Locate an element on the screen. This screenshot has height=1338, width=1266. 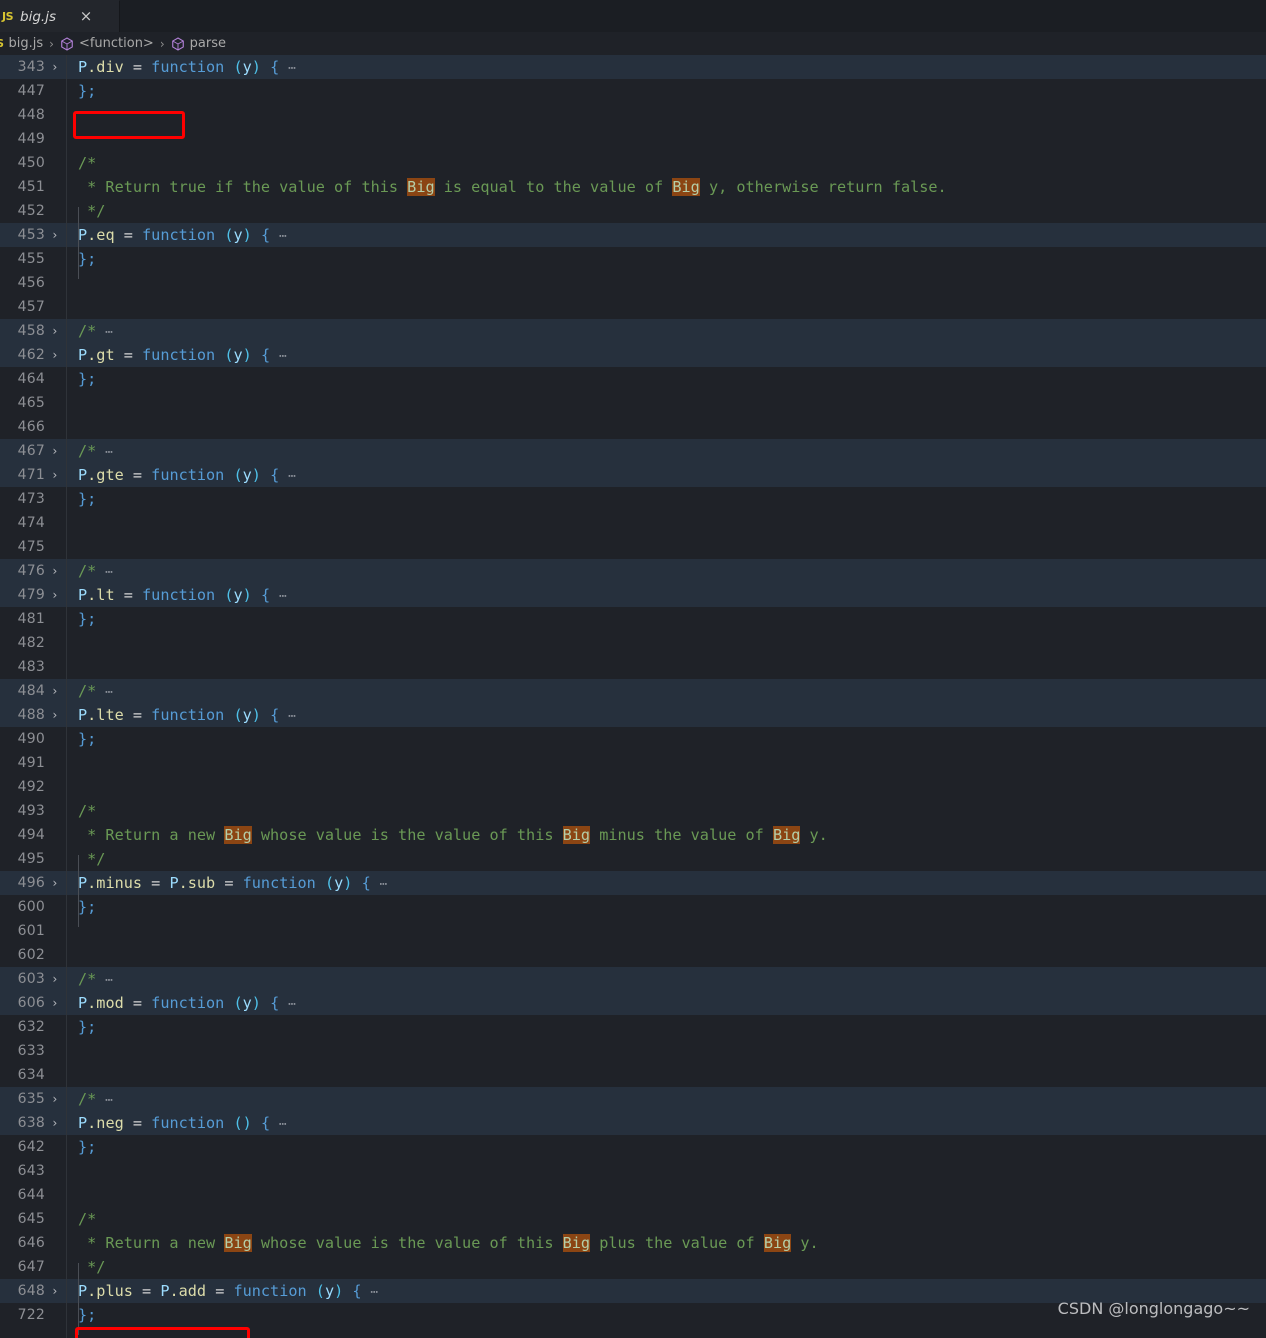
tab-big-js: JS big.js × is located at coordinates (60, 16).